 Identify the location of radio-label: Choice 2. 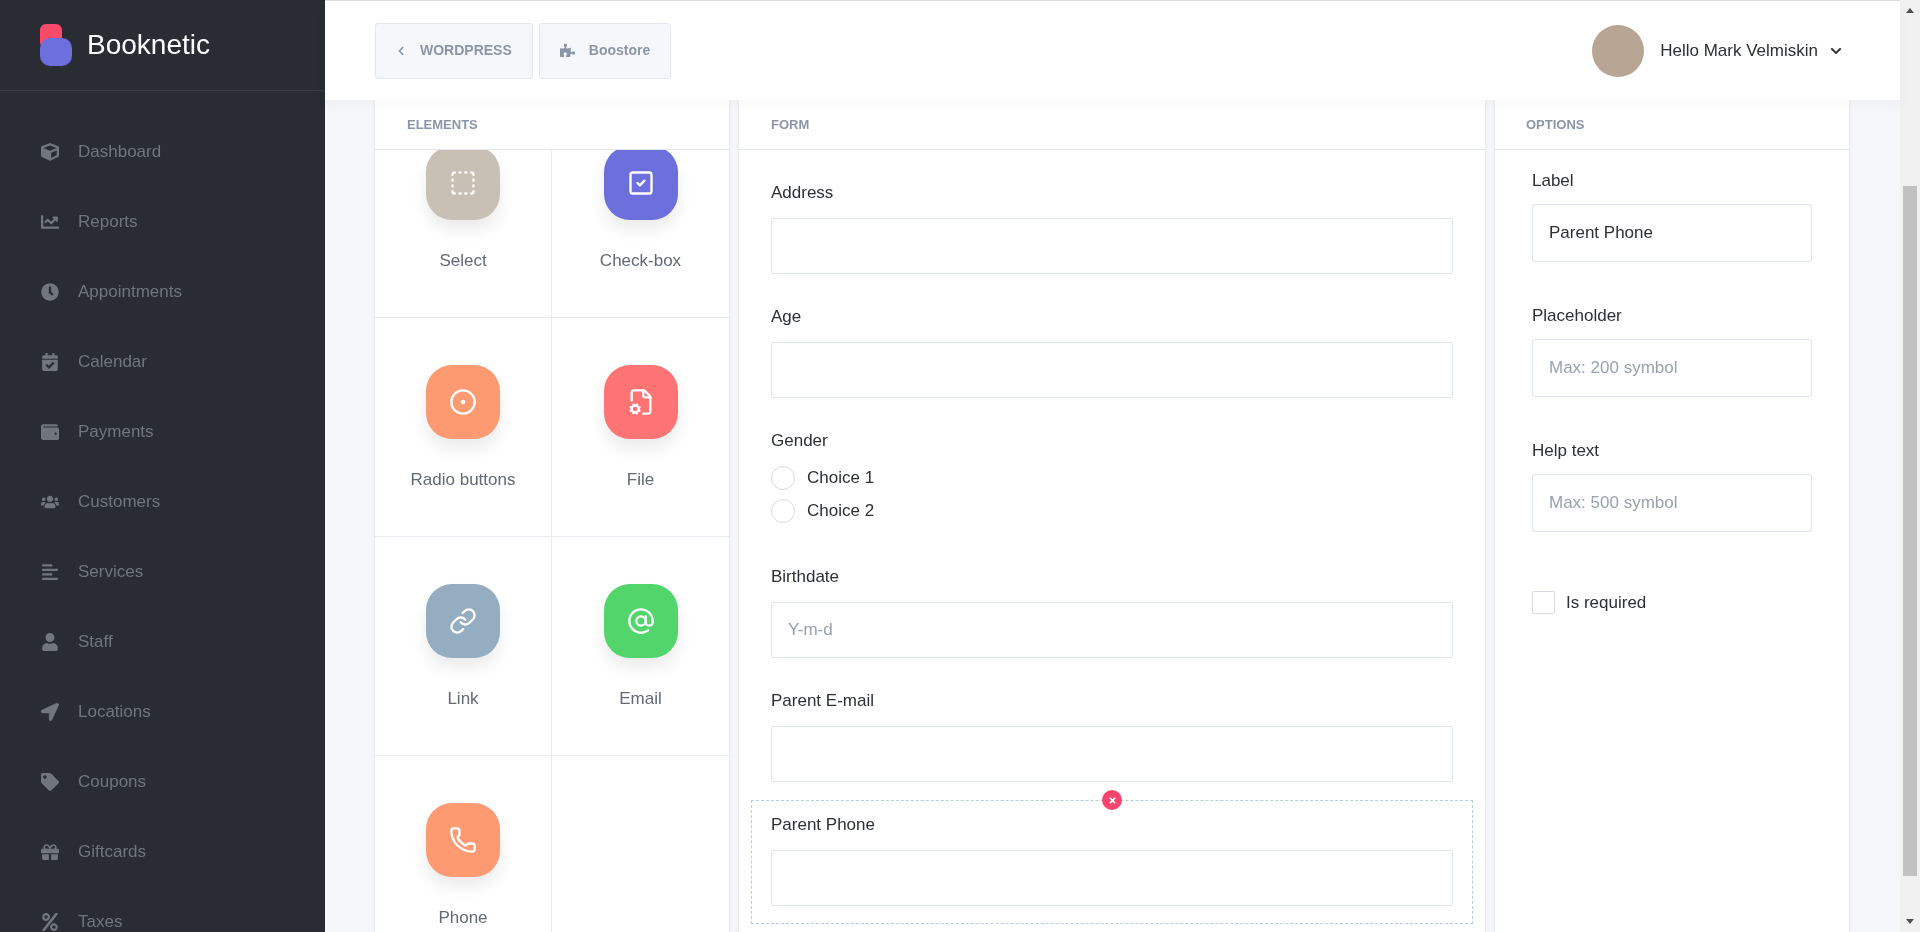
(841, 510).